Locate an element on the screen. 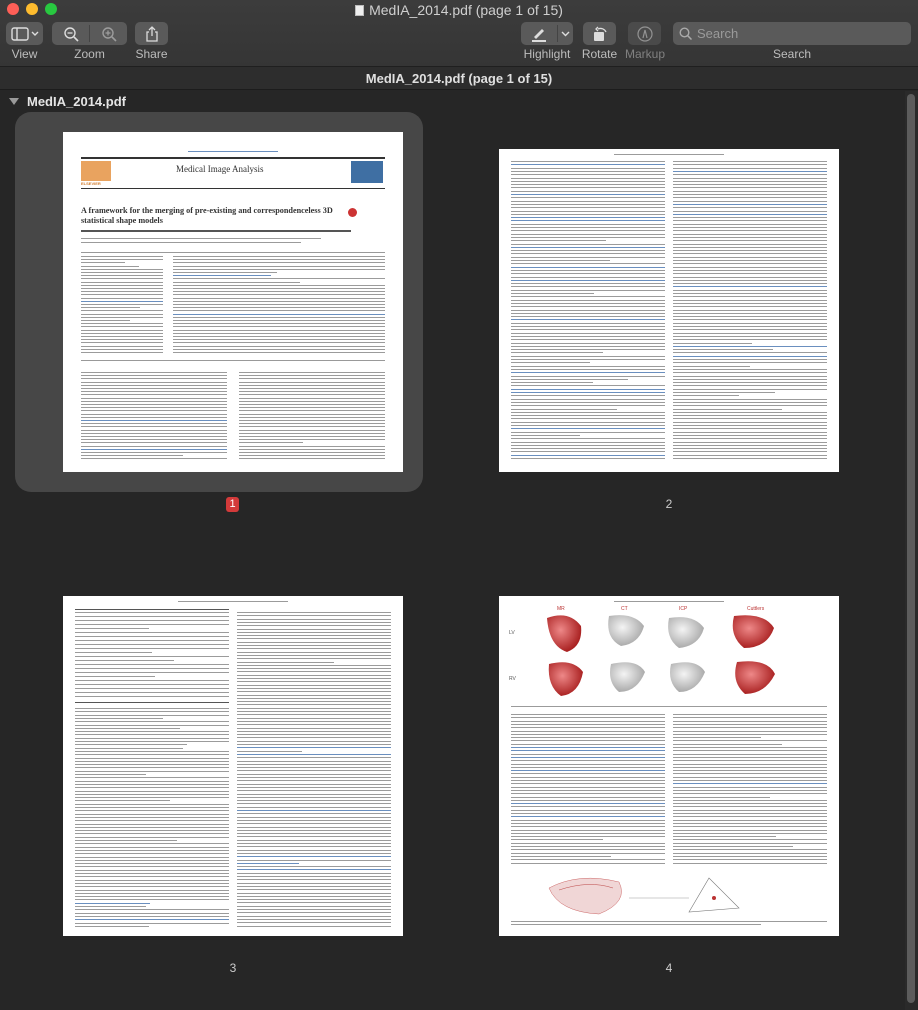 The image size is (918, 1010). file-disclosure-row: MedIA_2014.pdf is located at coordinates (459, 102).